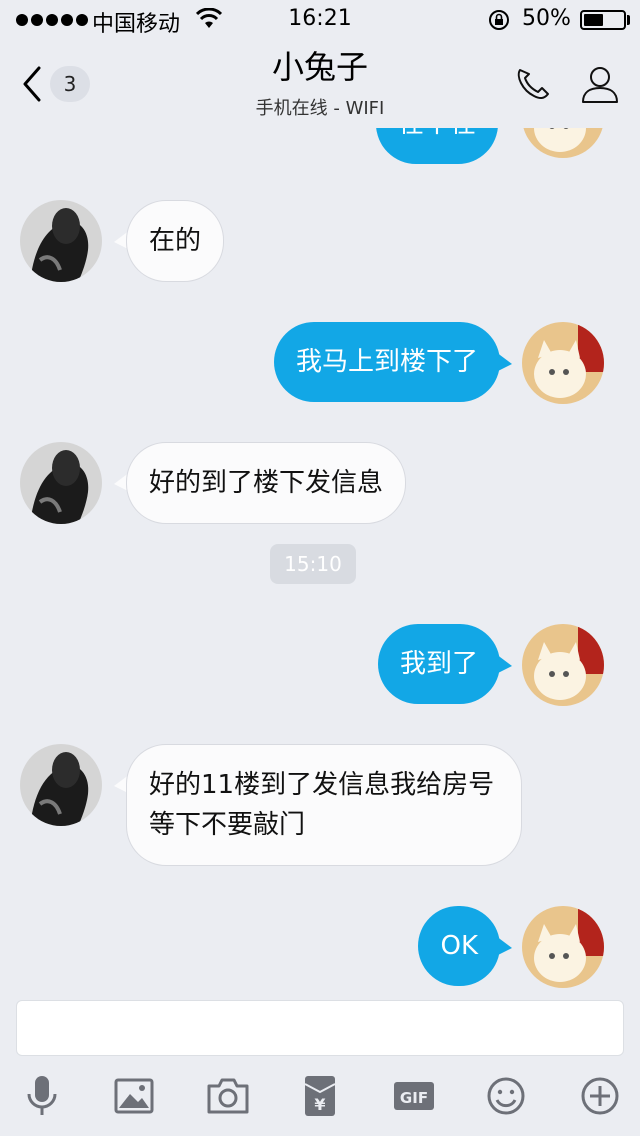 This screenshot has height=1136, width=640. I want to click on message-bubble-outgoing: 我到了, so click(438, 664).